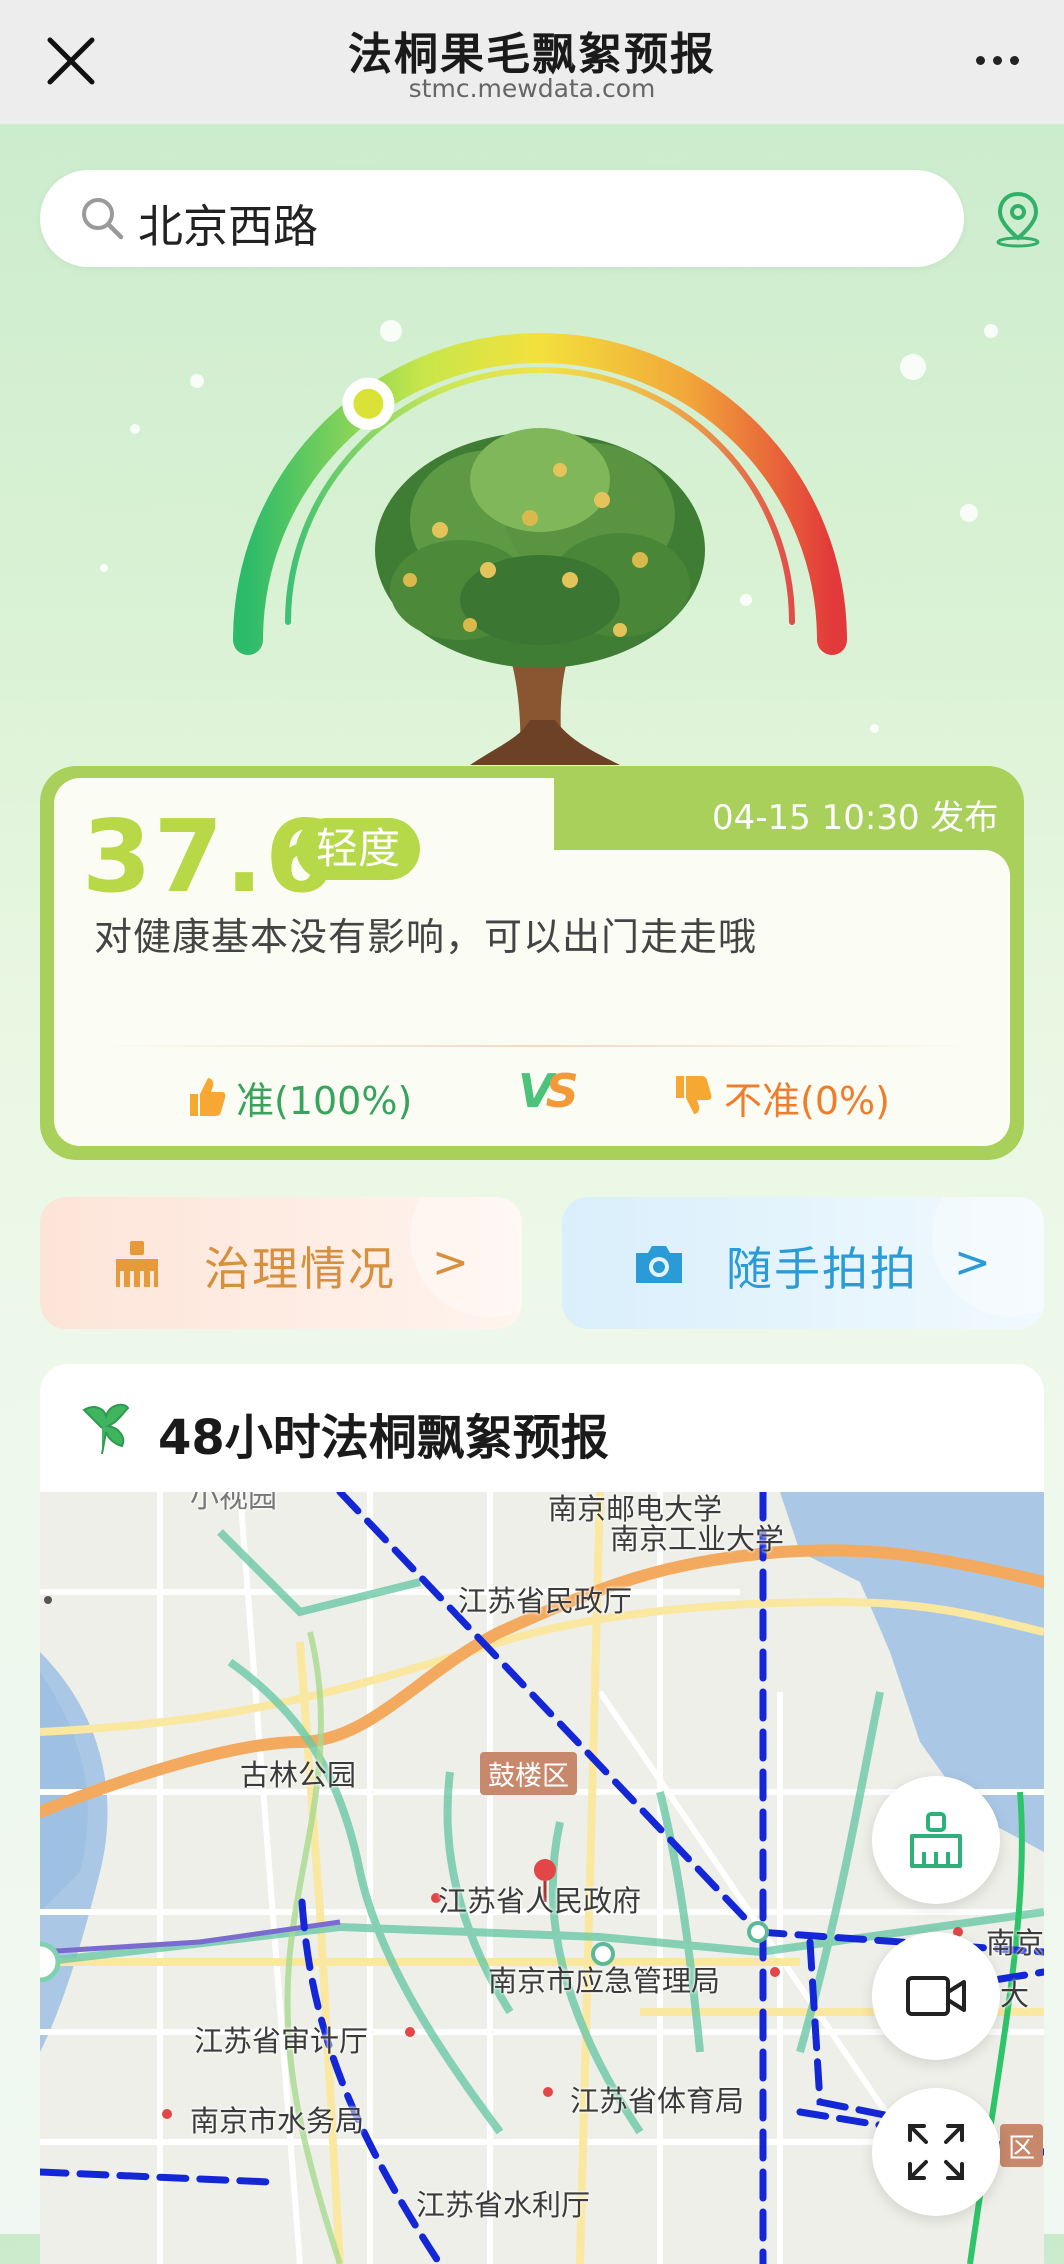 This screenshot has height=2264, width=1064. What do you see at coordinates (502, 218) in the screenshot?
I see `search-bar: 北京西路` at bounding box center [502, 218].